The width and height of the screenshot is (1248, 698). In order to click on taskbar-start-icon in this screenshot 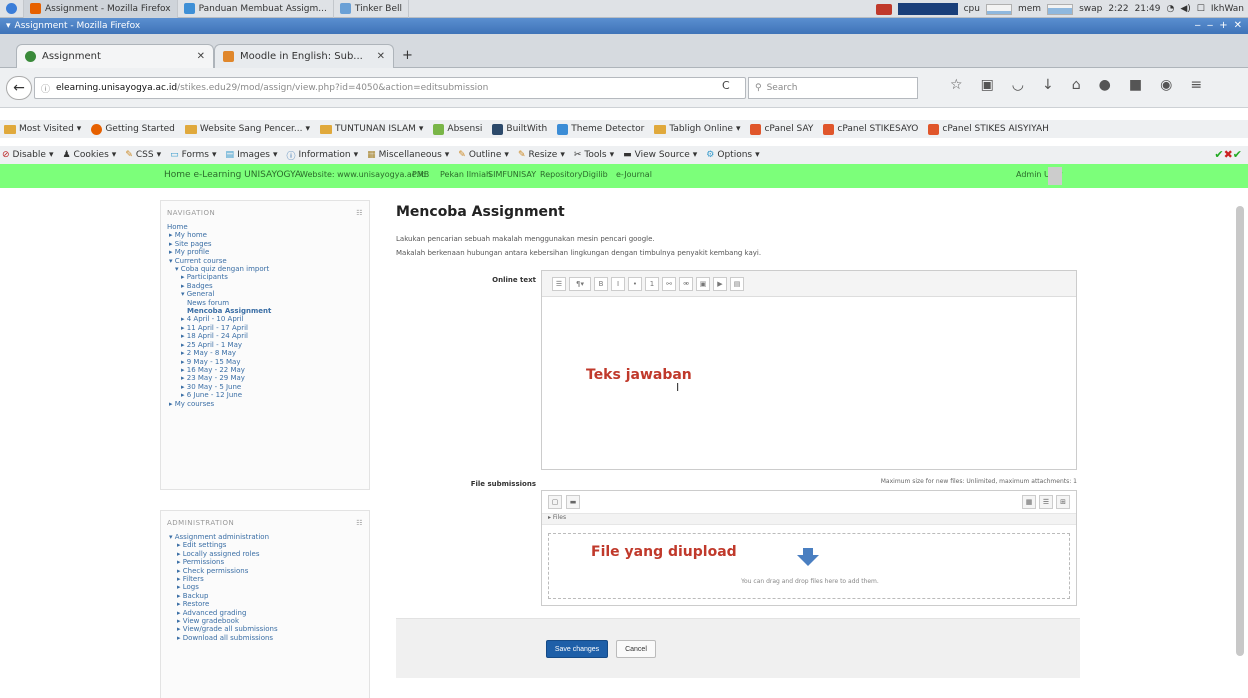, I will do `click(12, 9)`.